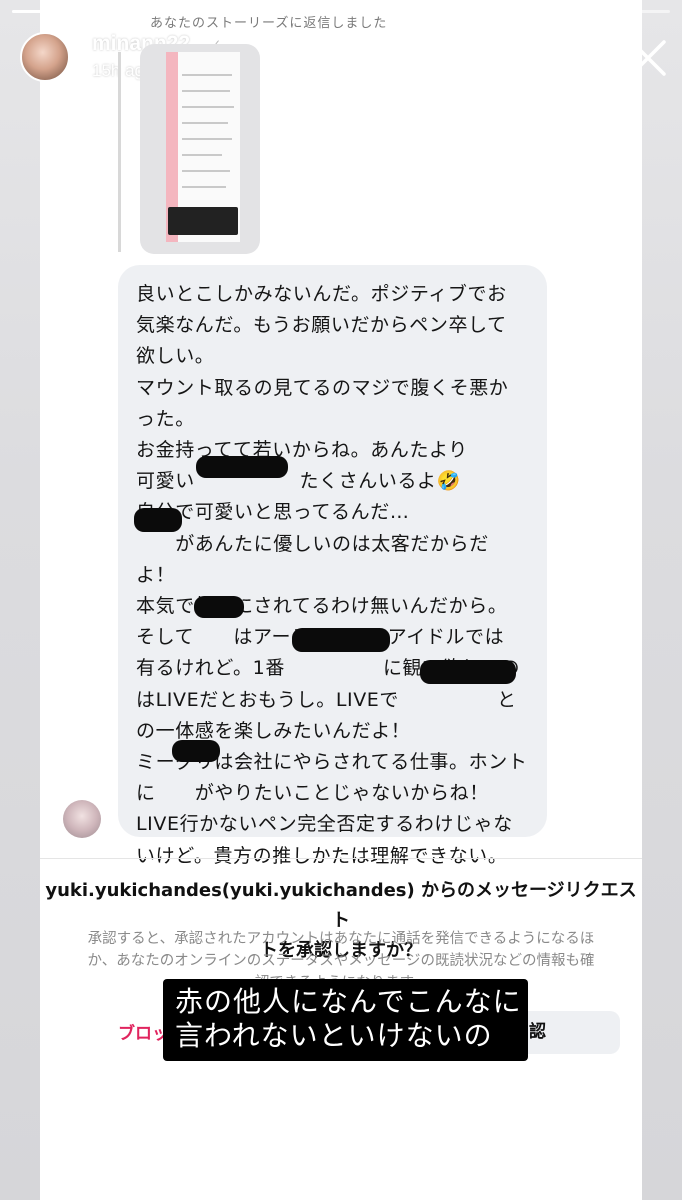 Image resolution: width=682 pixels, height=1200 pixels. Describe the element at coordinates (341, 858) in the screenshot. I see `section-divider` at that location.